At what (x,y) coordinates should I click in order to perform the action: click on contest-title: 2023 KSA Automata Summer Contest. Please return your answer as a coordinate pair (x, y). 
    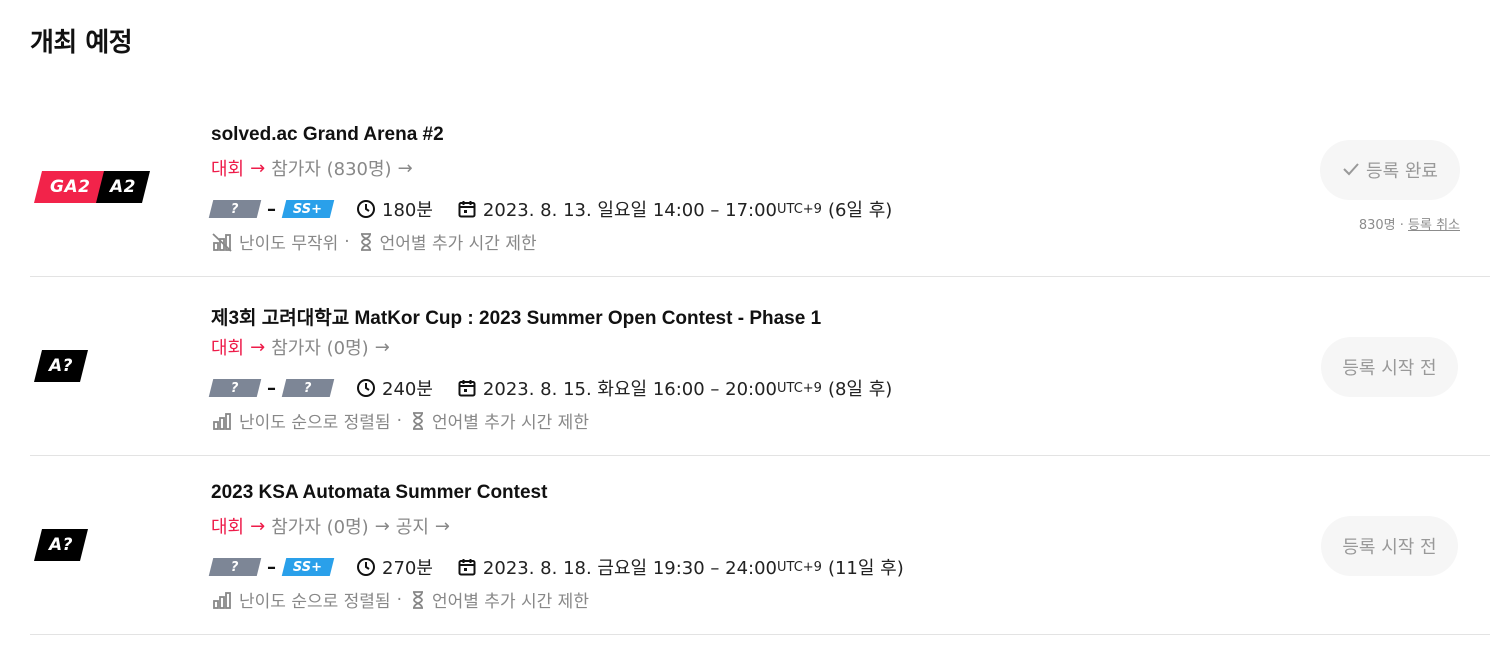
    Looking at the image, I should click on (379, 493).